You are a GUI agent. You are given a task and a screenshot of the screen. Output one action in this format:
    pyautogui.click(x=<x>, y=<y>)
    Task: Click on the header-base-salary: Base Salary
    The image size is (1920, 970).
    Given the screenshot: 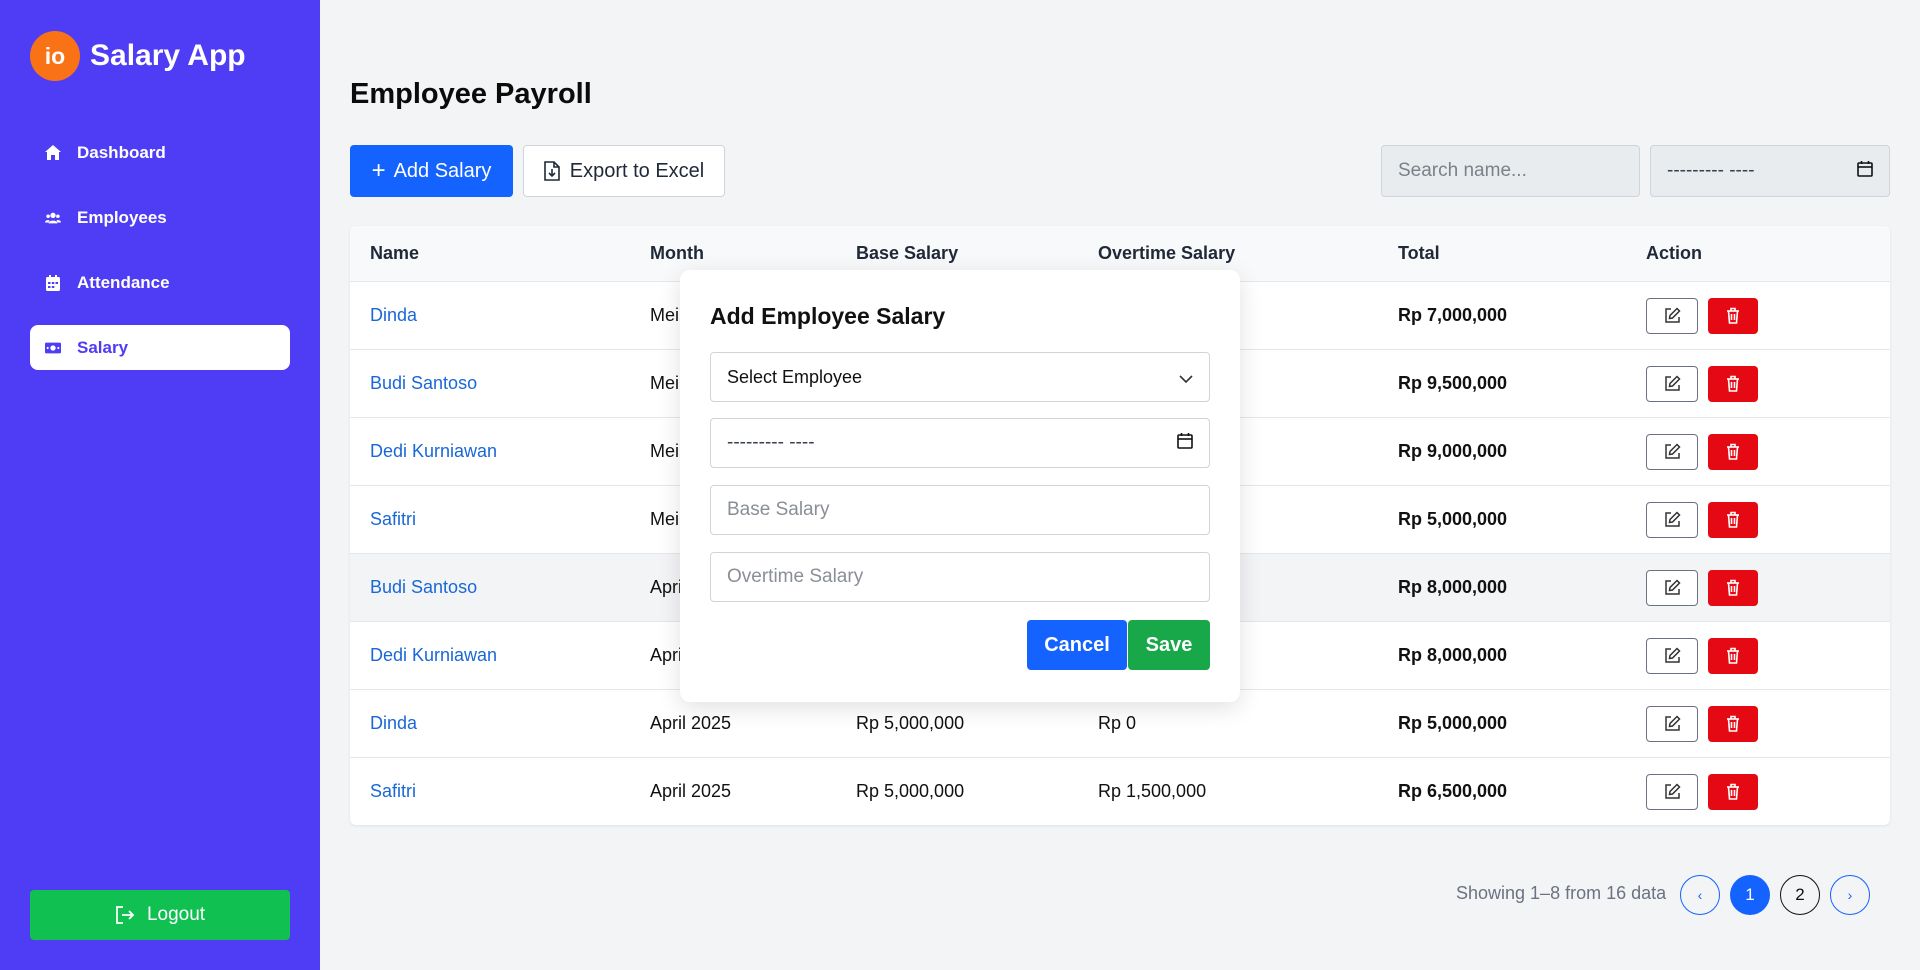 What is the action you would take?
    pyautogui.click(x=907, y=253)
    